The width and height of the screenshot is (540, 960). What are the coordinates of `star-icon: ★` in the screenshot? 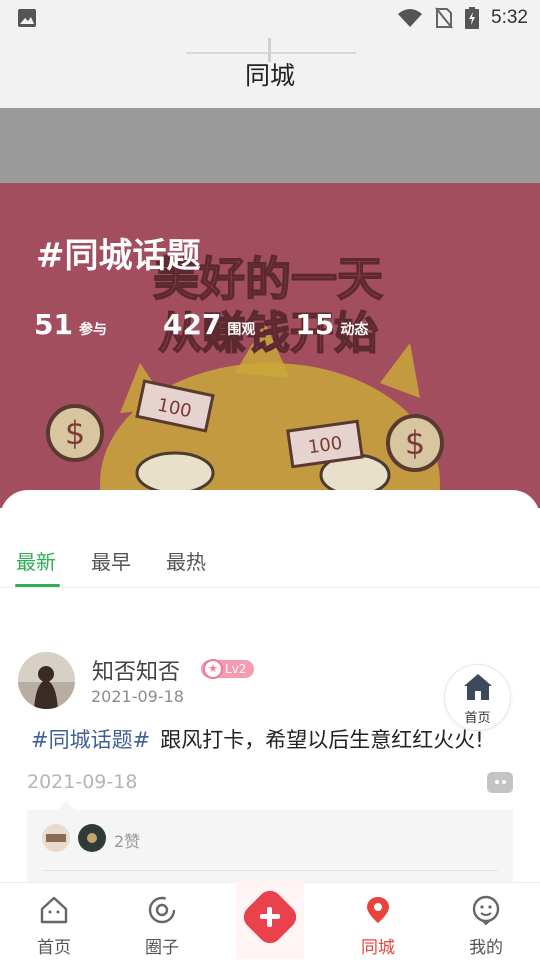 It's located at (213, 669).